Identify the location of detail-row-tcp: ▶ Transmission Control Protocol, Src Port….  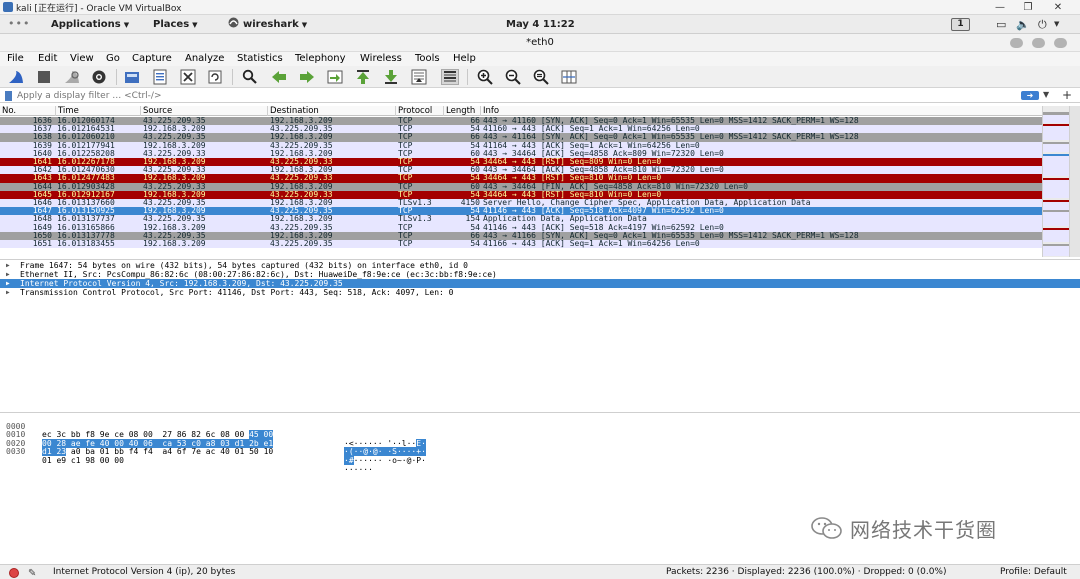
(540, 292).